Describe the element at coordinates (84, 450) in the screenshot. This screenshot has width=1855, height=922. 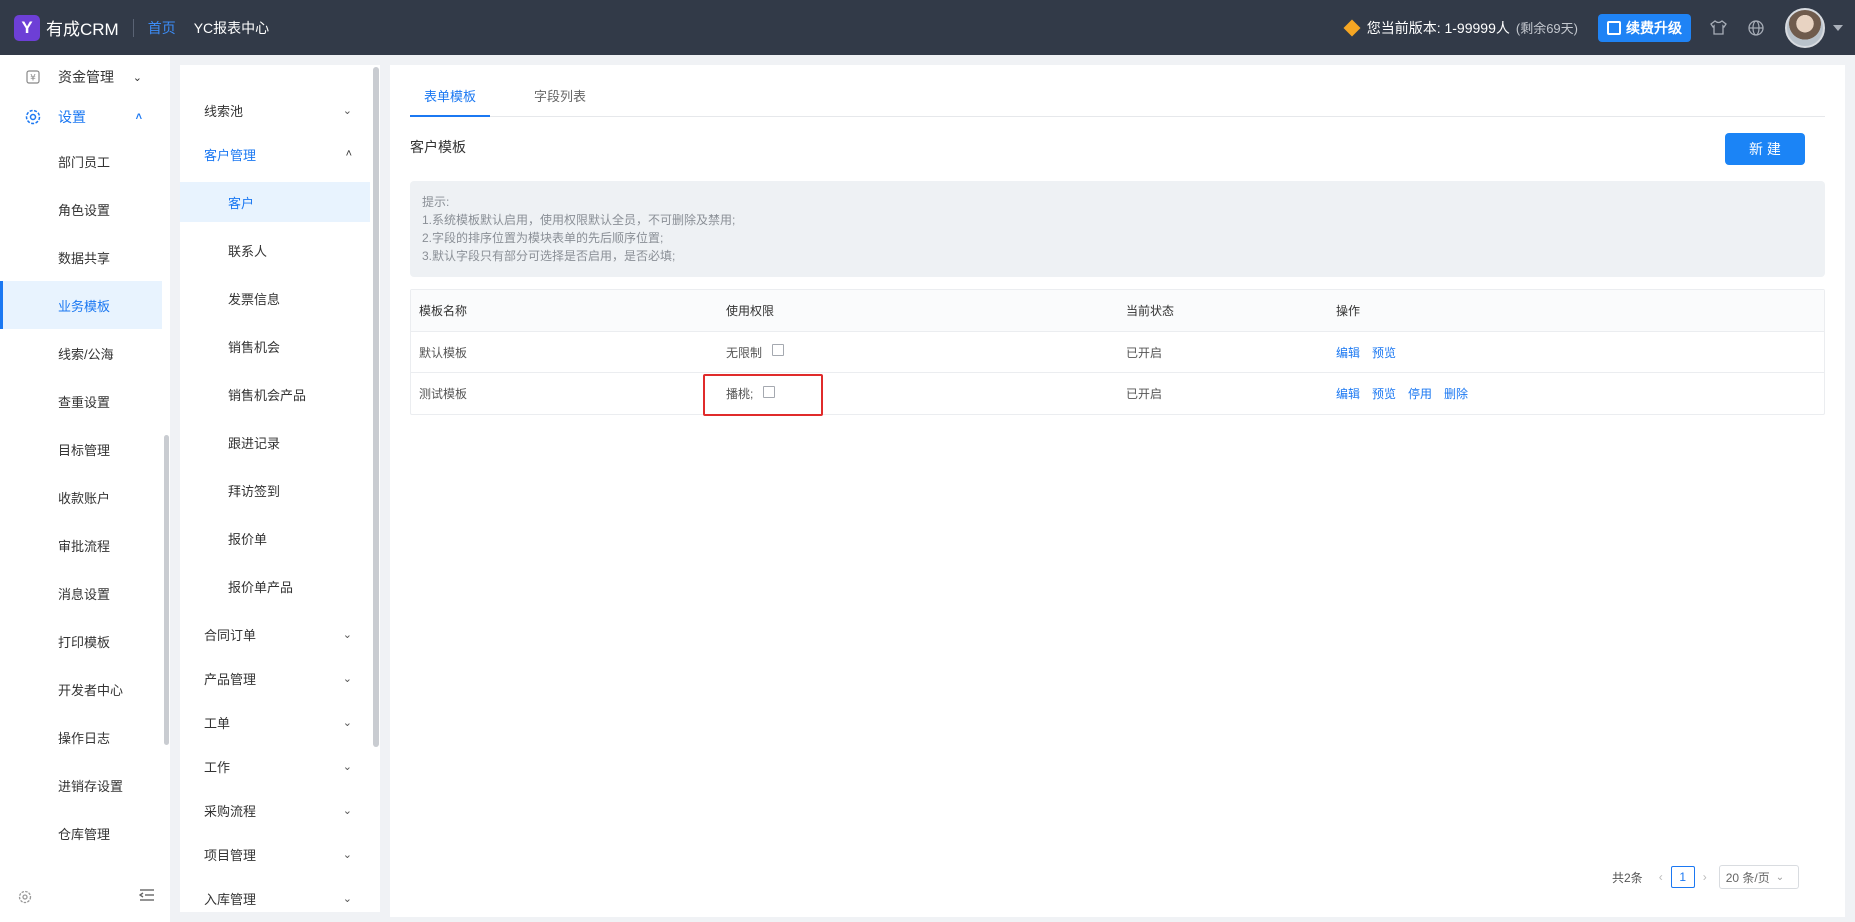
I see `sidebar-item-label: 目标管理` at that location.